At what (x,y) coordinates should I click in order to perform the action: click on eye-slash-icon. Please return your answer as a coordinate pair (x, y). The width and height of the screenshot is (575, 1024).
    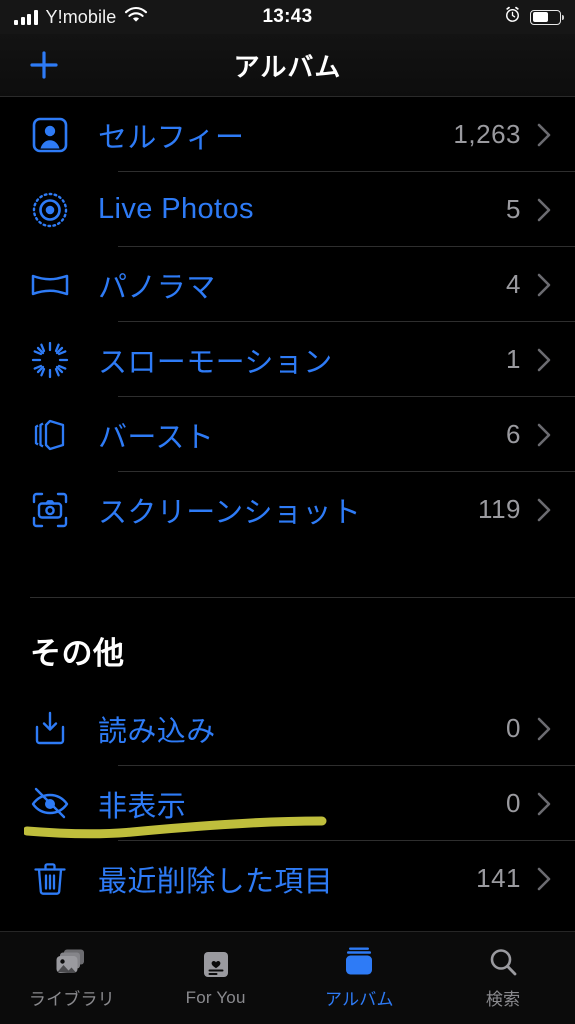
    Looking at the image, I should click on (49, 803).